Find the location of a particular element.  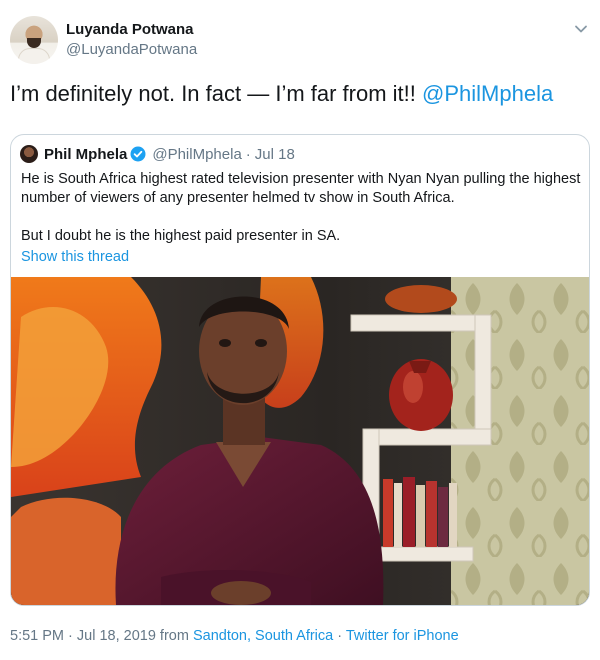

author-info: Luyanda Potwana @LuyandaPotwana is located at coordinates (131, 39).